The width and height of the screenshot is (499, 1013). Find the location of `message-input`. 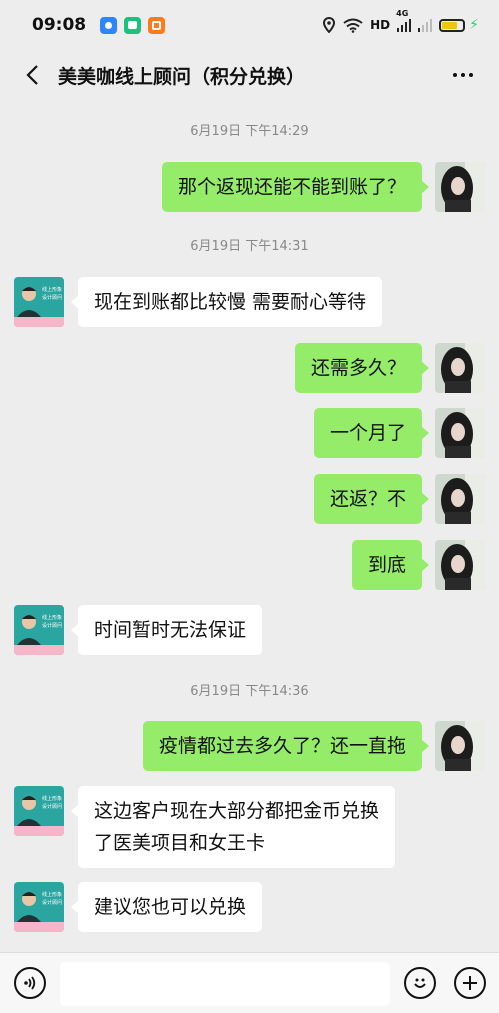

message-input is located at coordinates (225, 984).